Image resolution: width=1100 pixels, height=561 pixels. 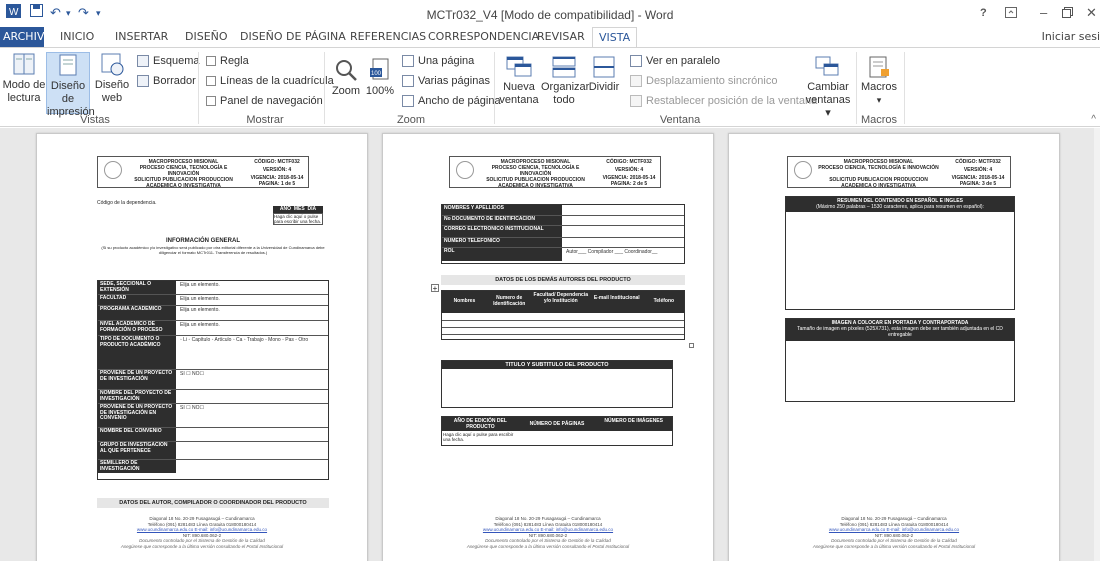 What do you see at coordinates (703, 81) in the screenshot?
I see `desplazamiento-sincronico-button: Desplazamiento sincrónico` at bounding box center [703, 81].